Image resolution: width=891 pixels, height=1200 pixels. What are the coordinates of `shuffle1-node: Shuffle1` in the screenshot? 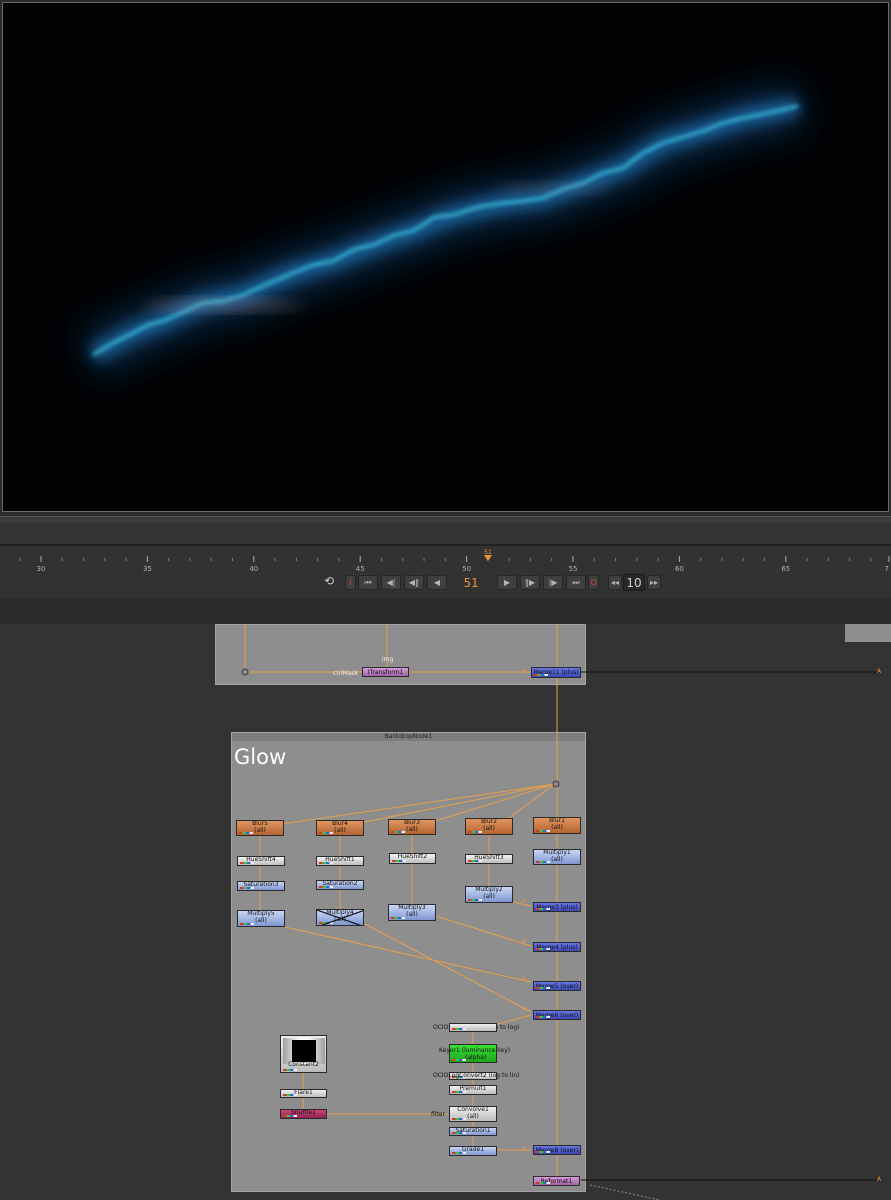 It's located at (303, 1114).